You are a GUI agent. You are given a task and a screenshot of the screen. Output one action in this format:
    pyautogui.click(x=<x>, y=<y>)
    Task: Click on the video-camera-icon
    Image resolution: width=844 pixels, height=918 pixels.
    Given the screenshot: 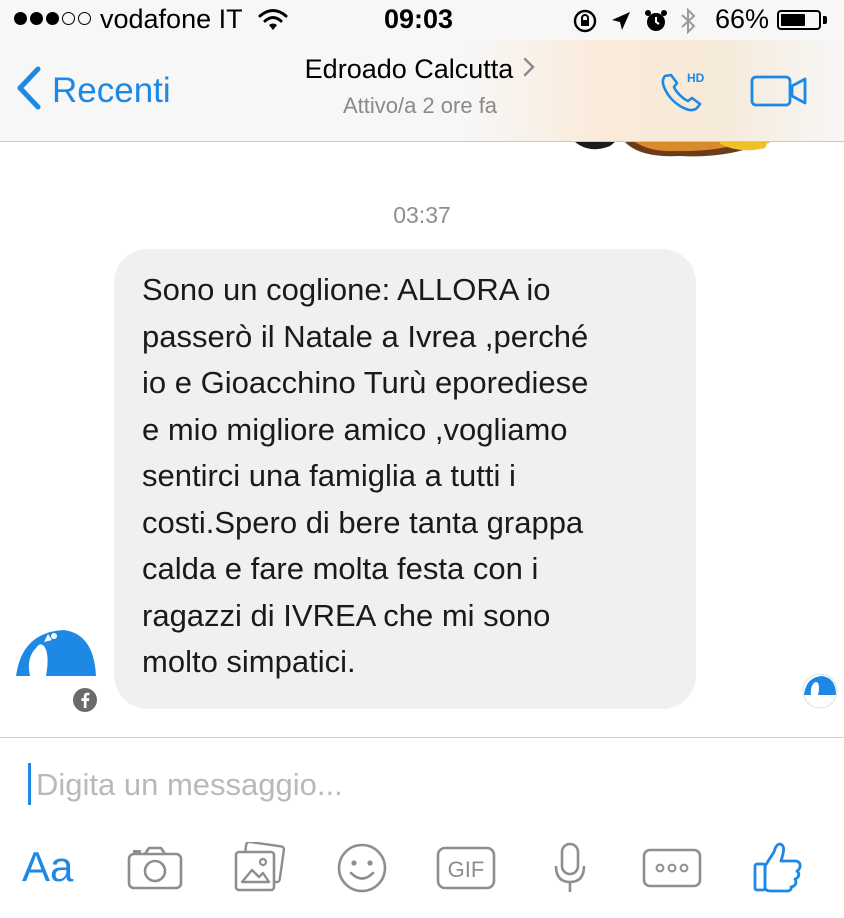 What is the action you would take?
    pyautogui.click(x=778, y=91)
    